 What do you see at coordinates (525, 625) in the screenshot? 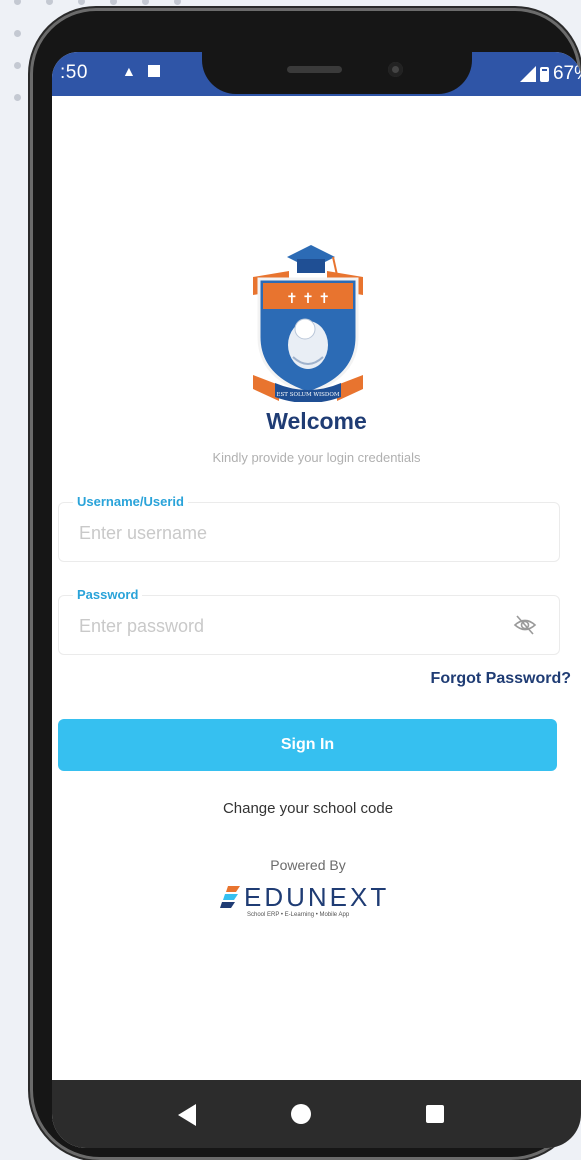
I see `eye-off-icon` at bounding box center [525, 625].